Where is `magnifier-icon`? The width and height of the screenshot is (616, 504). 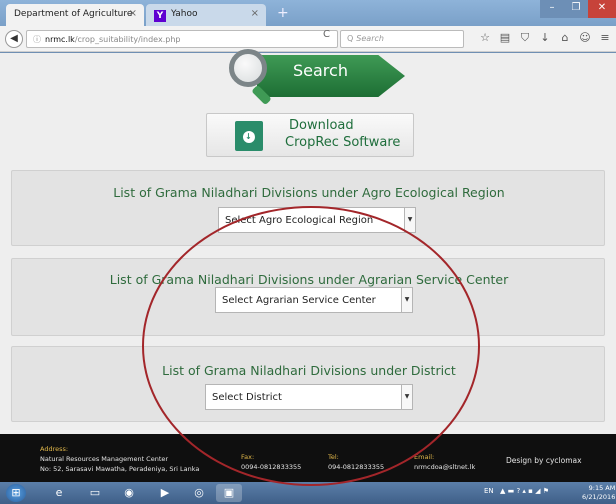 magnifier-icon is located at coordinates (248, 68).